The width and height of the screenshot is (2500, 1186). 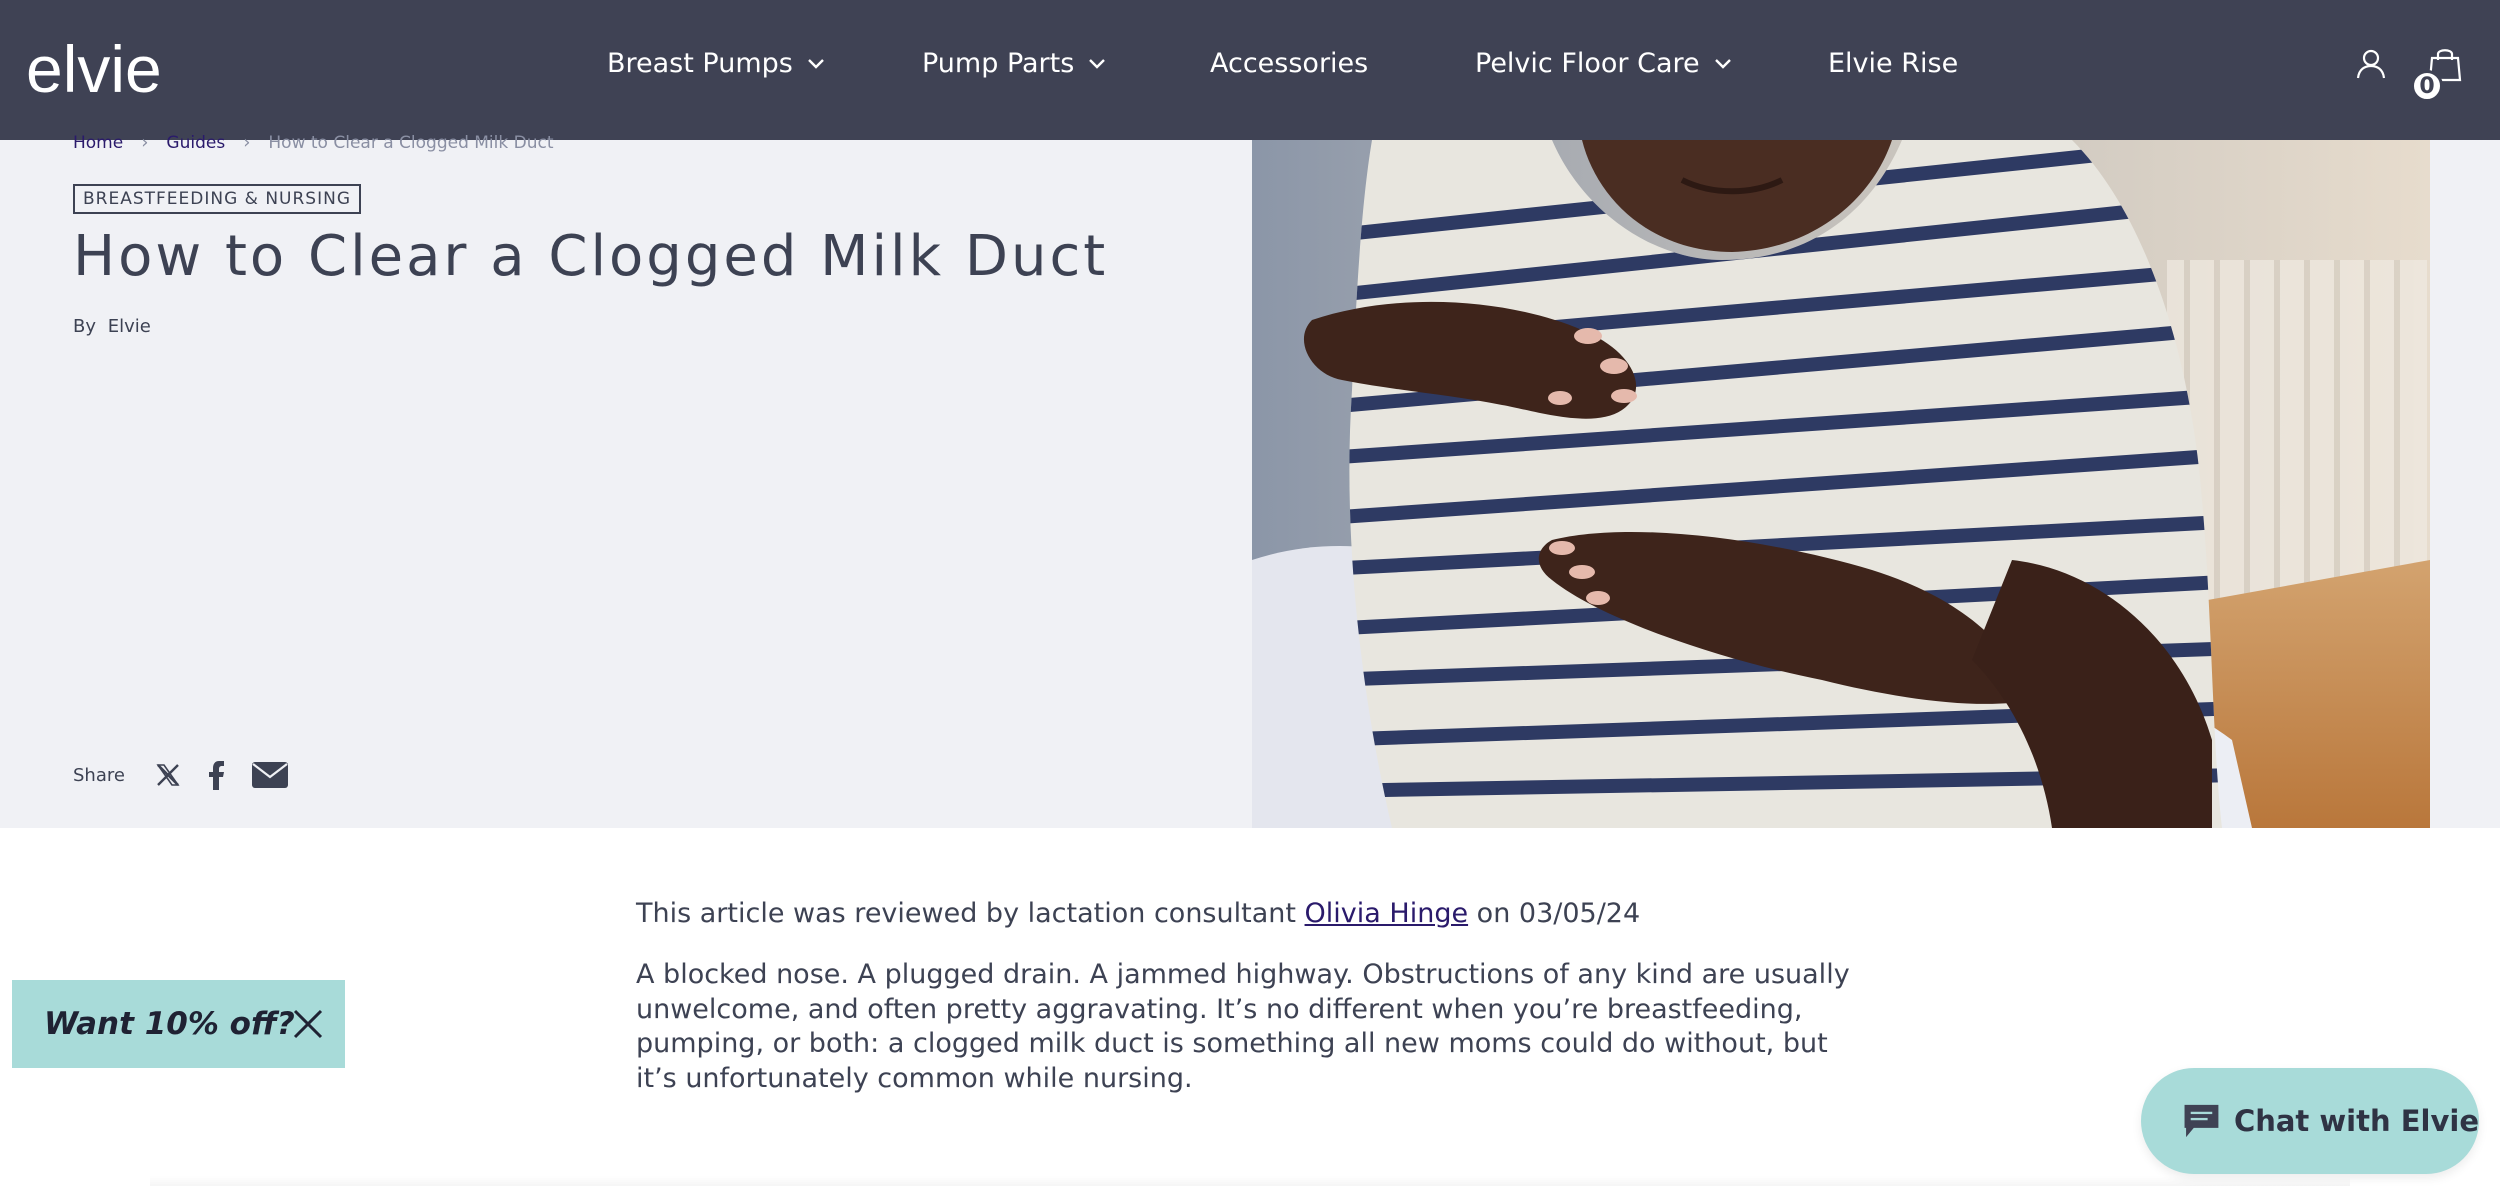 I want to click on nav-elvie-rise: Elvie Rise, so click(x=1893, y=63).